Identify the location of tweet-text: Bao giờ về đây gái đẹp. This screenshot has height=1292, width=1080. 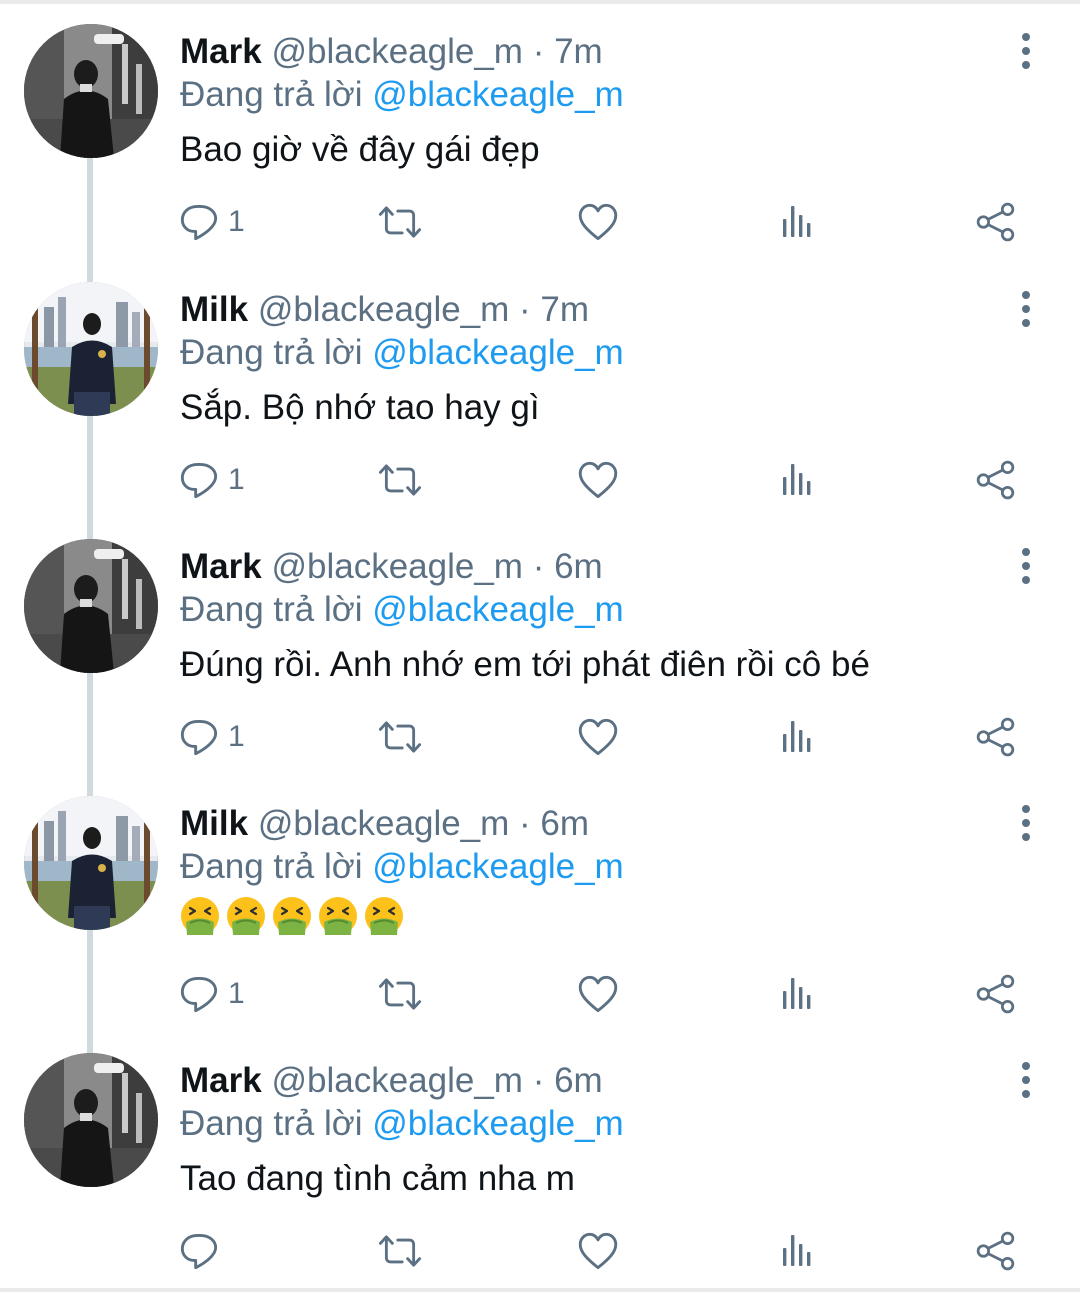
(360, 149).